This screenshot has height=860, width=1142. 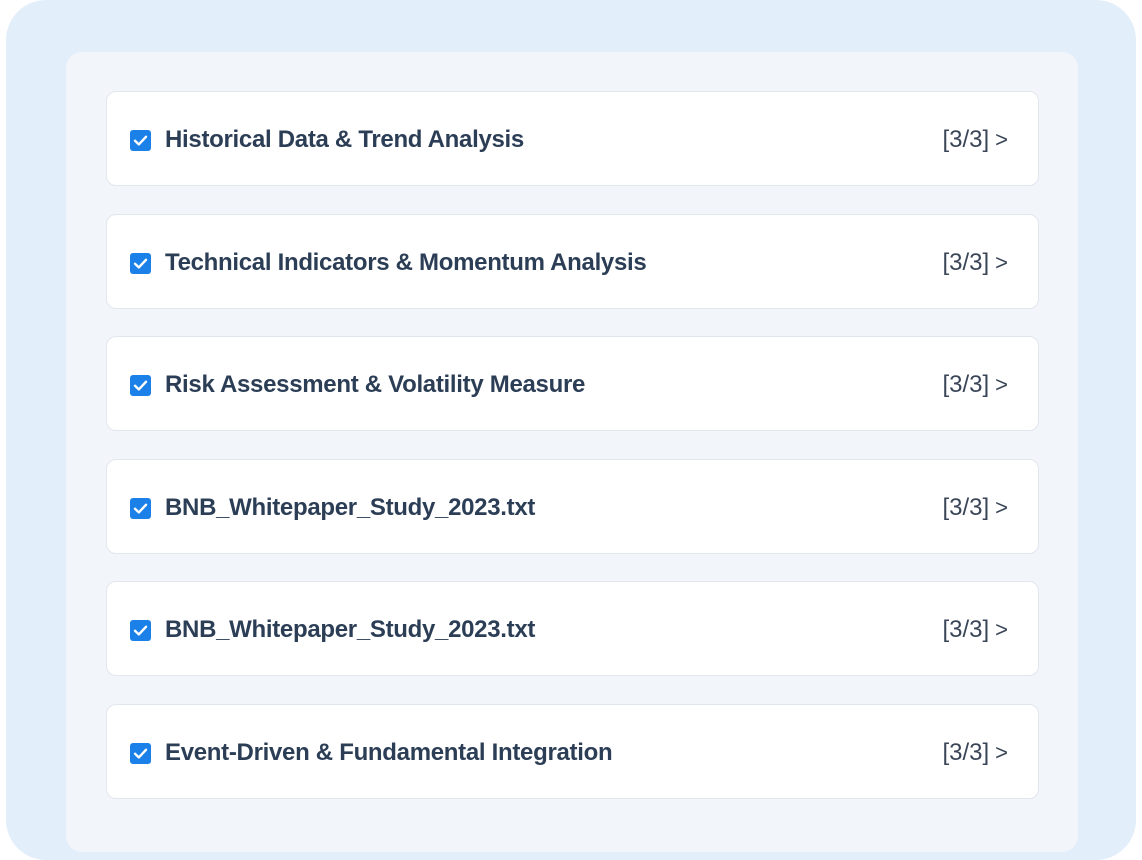 I want to click on task-label: Historical Data & Trend Analysis, so click(x=344, y=139).